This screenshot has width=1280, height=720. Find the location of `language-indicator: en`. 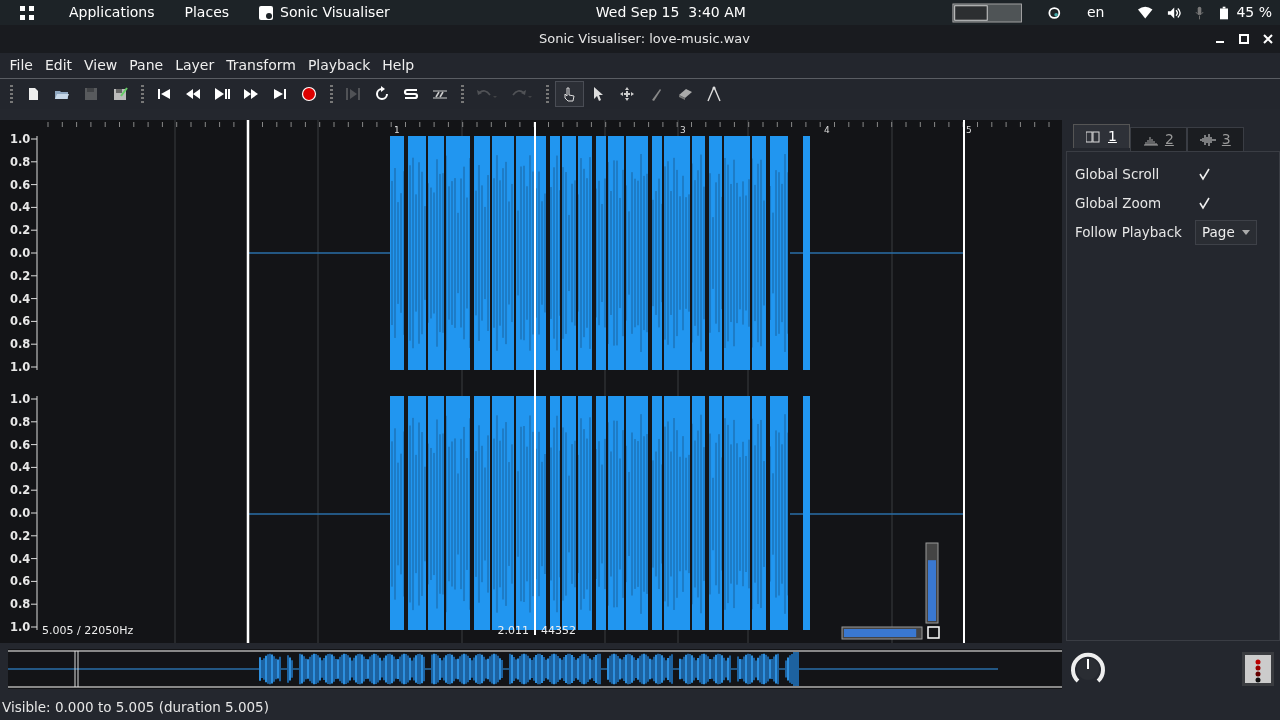

language-indicator: en is located at coordinates (1095, 12).